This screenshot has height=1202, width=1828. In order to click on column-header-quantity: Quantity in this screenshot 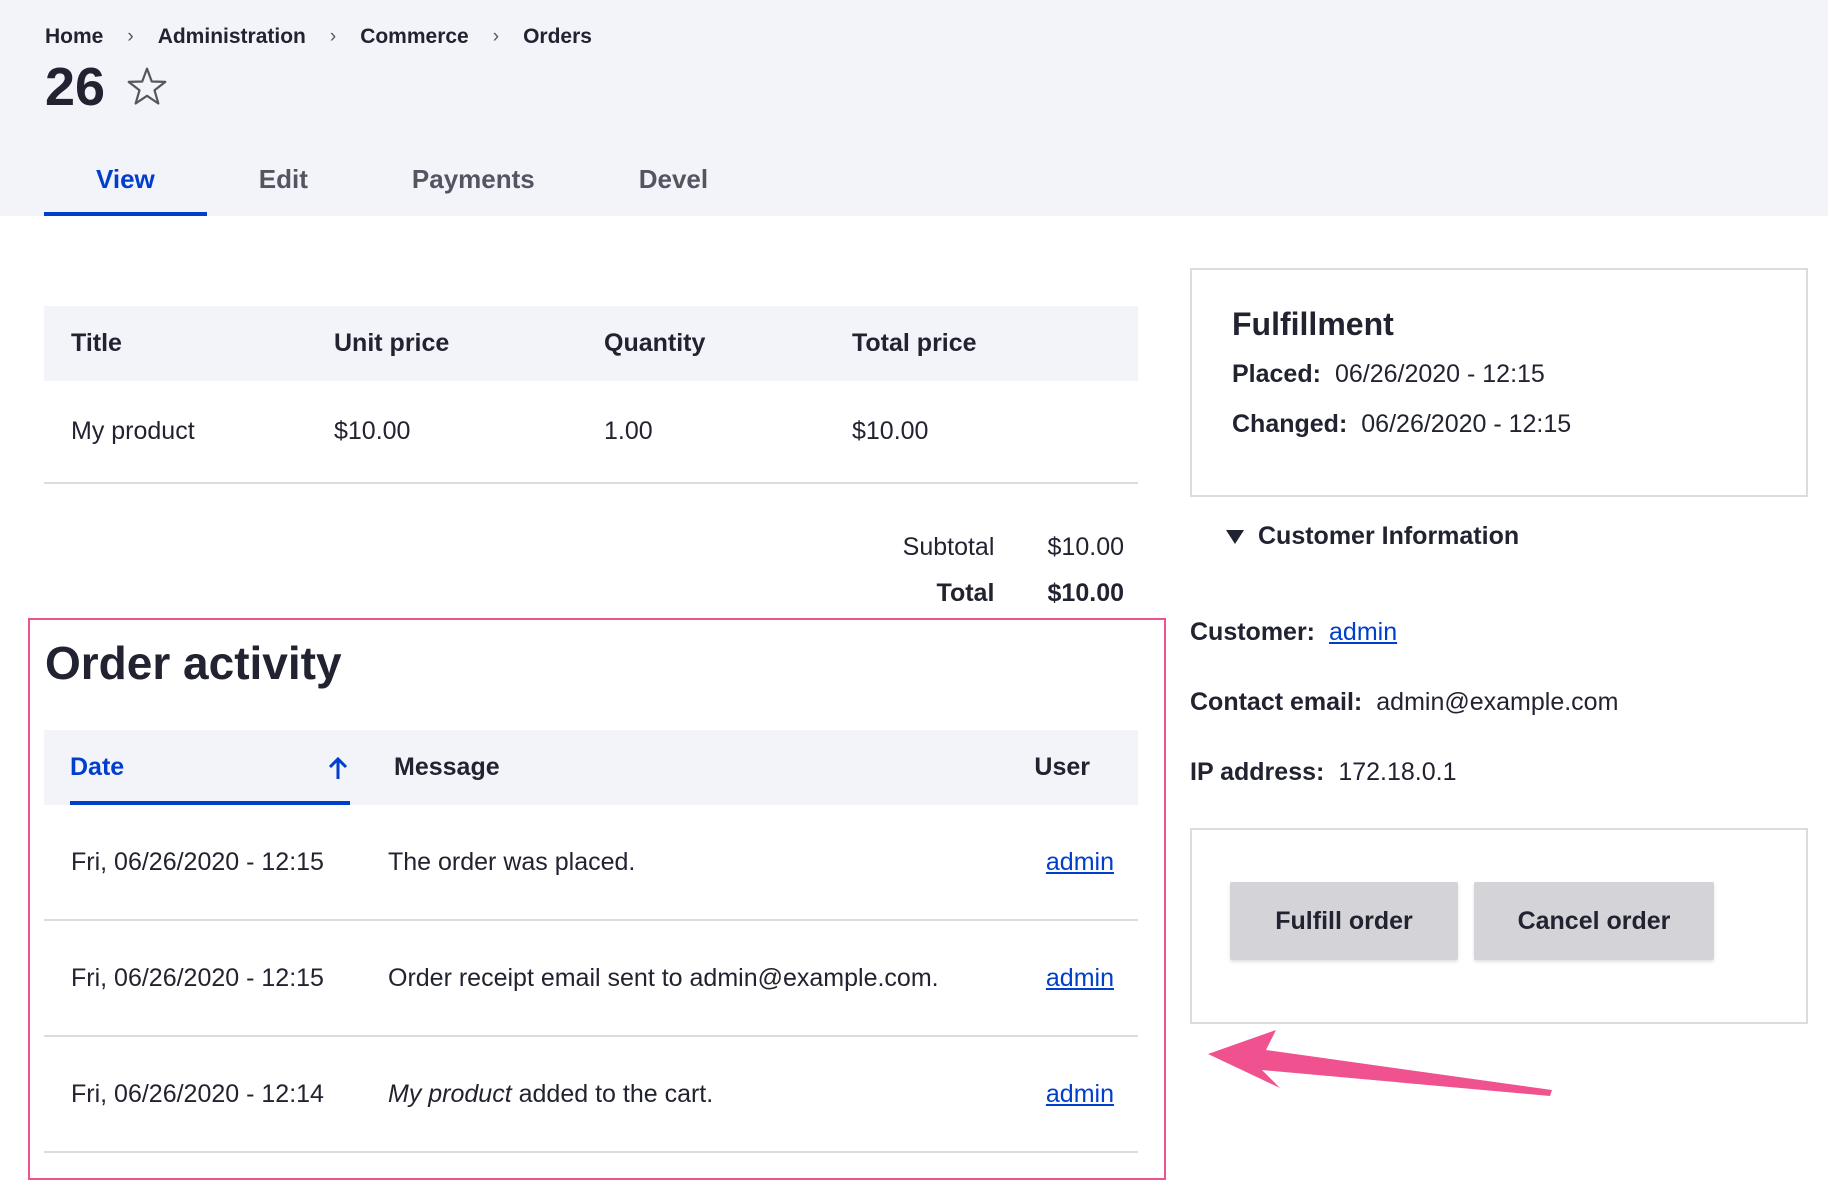, I will do `click(655, 343)`.